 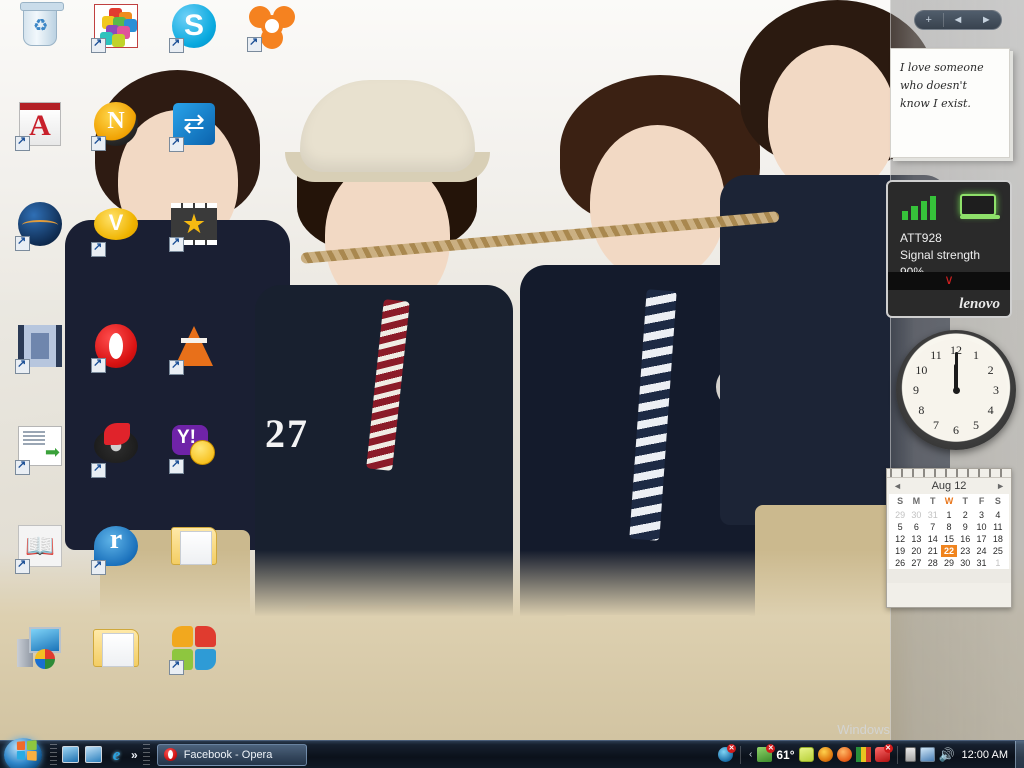 I want to click on desktop-icon-videopad-video-editor, so click(x=194, y=226).